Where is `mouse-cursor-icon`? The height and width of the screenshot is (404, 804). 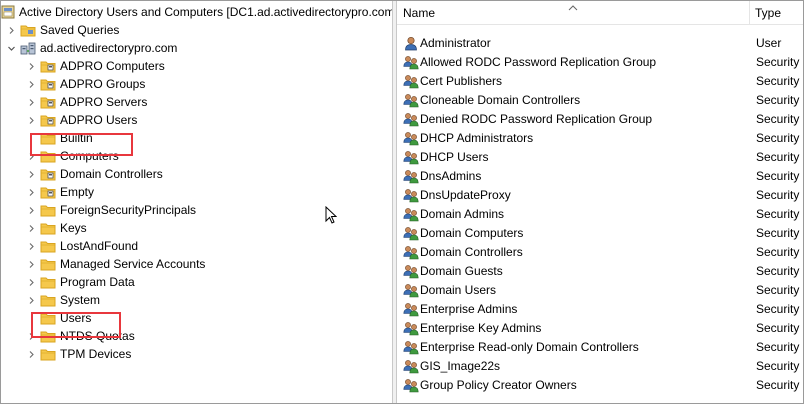
mouse-cursor-icon is located at coordinates (331, 215).